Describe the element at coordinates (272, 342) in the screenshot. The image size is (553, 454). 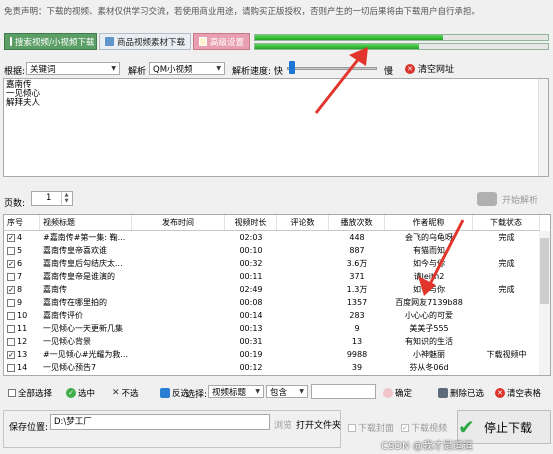
I see `table-row: 12 一见倾心背景 00:31 13 有知识的生活` at that location.